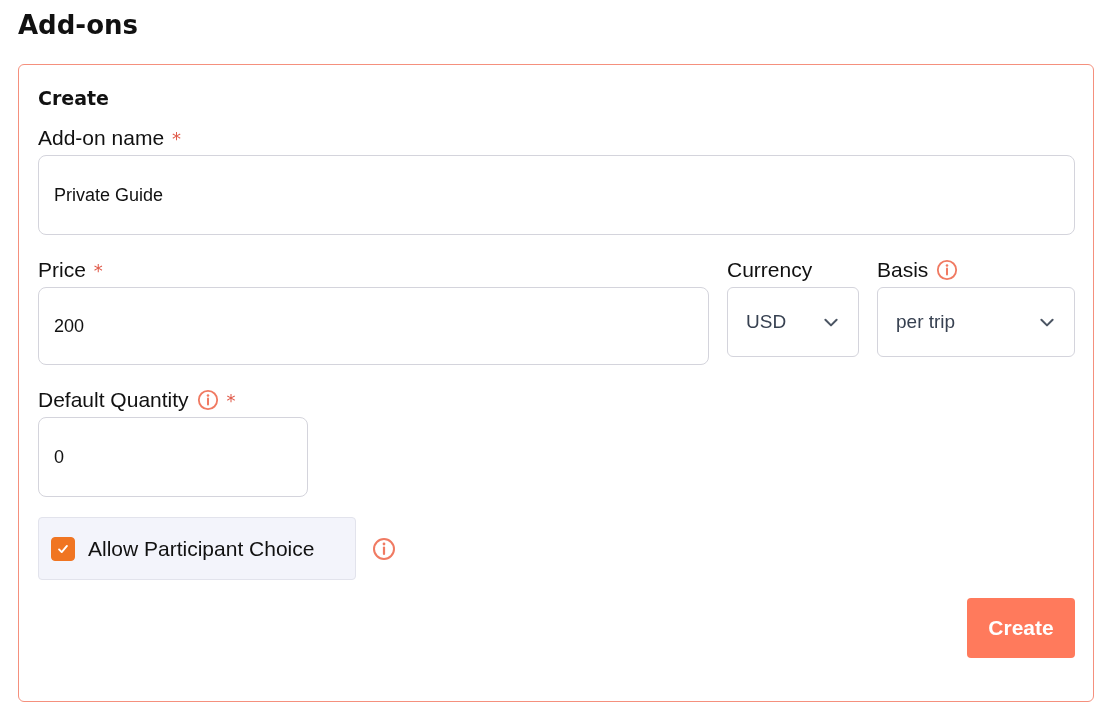 This screenshot has height=716, width=1112. I want to click on field-label: Add-on name, so click(101, 138).